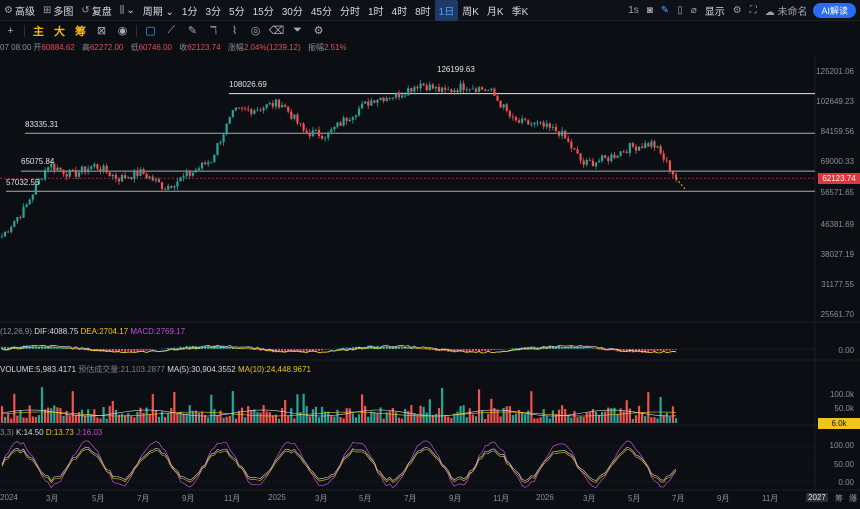  What do you see at coordinates (201, 369) in the screenshot?
I see `volume-ma5: MA(5):30,904.3552` at bounding box center [201, 369].